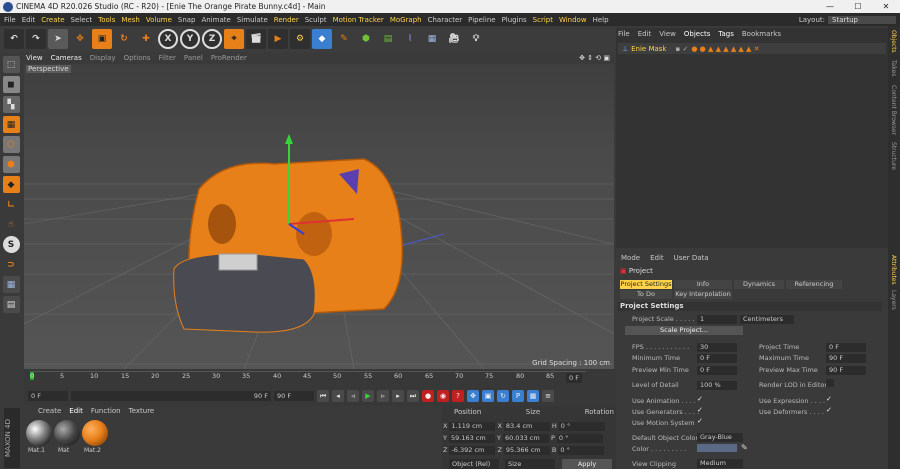 Image resolution: width=900 pixels, height=469 pixels. I want to click on position-z-field: -6.392 cm, so click(472, 450).